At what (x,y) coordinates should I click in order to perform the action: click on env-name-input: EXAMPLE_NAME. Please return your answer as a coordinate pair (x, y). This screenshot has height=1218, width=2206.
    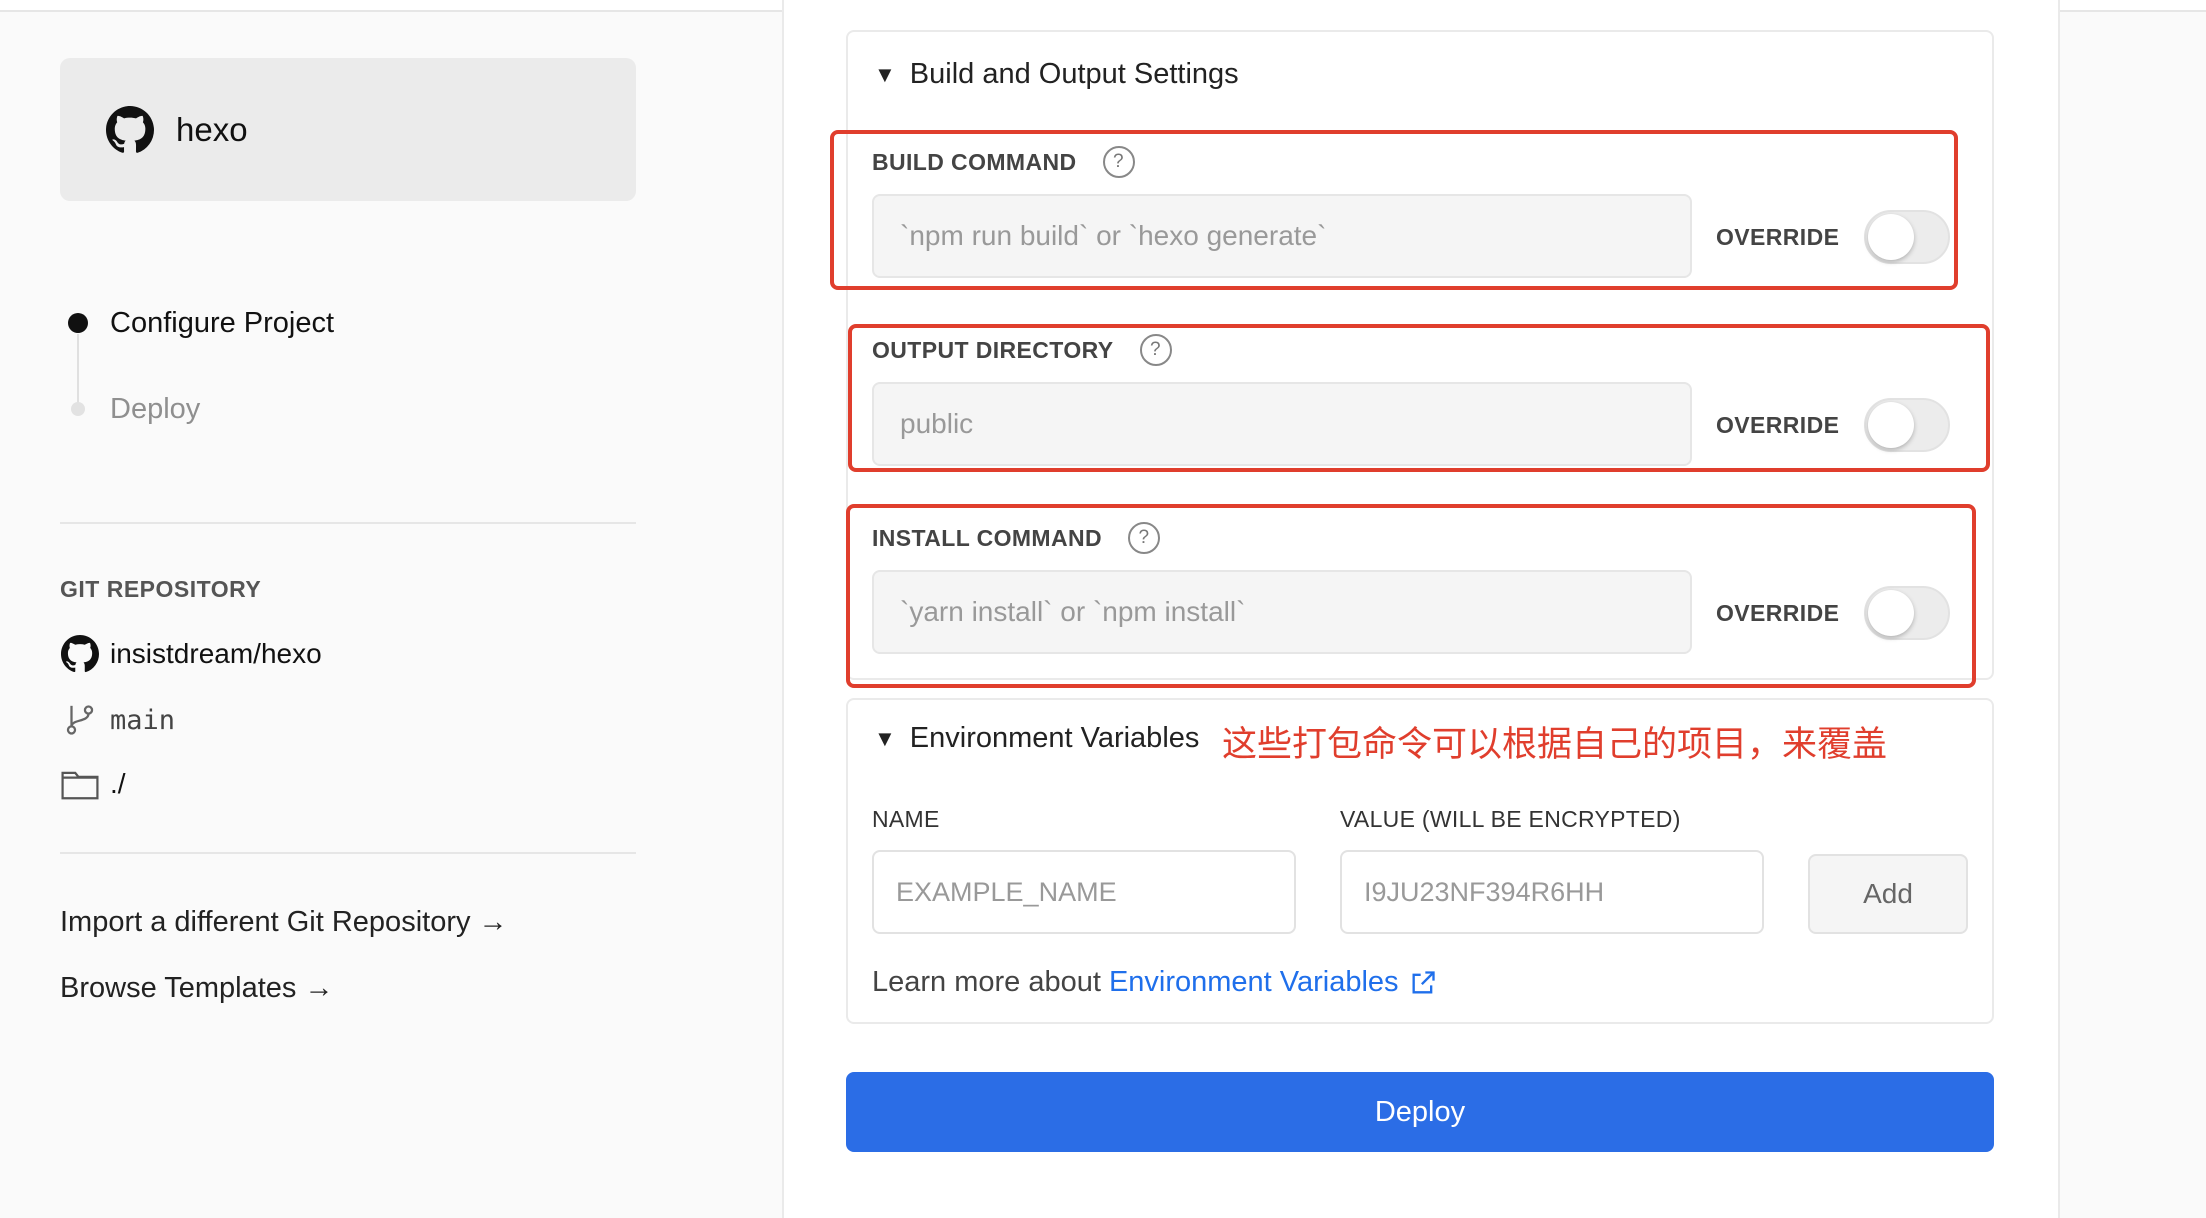
    Looking at the image, I should click on (1084, 892).